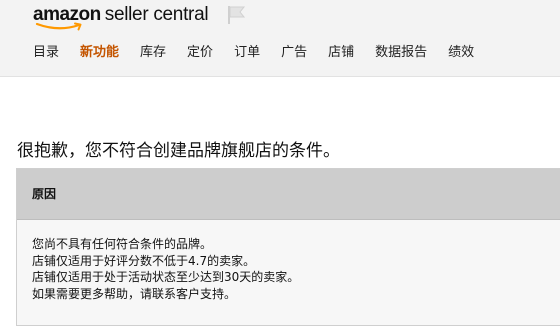  What do you see at coordinates (200, 53) in the screenshot?
I see `nav-item-pricing: 定价` at bounding box center [200, 53].